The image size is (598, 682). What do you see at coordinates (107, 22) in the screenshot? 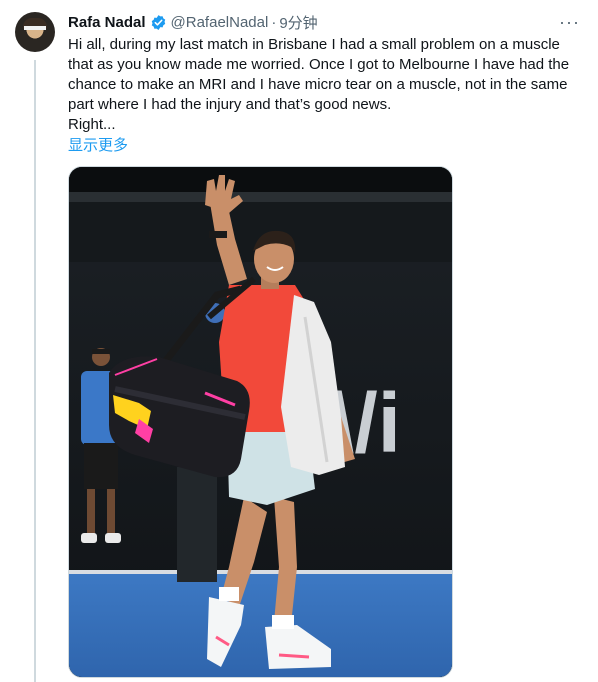
I see `author-name: Rafa Nadal` at bounding box center [107, 22].